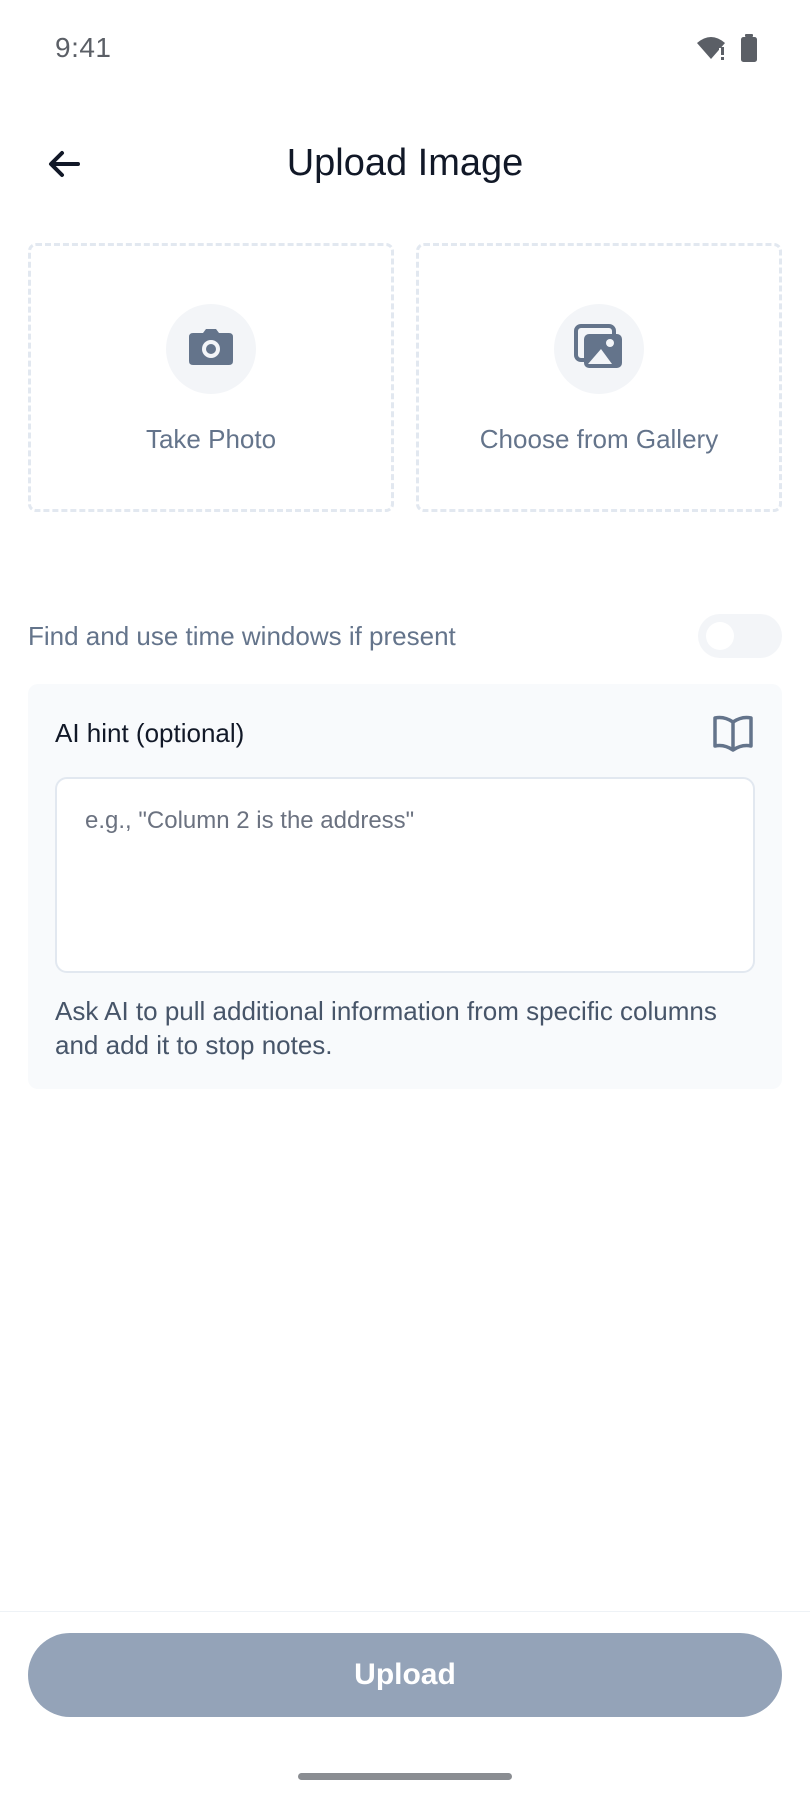 The width and height of the screenshot is (810, 1800). What do you see at coordinates (720, 636) in the screenshot?
I see `toggle-knob` at bounding box center [720, 636].